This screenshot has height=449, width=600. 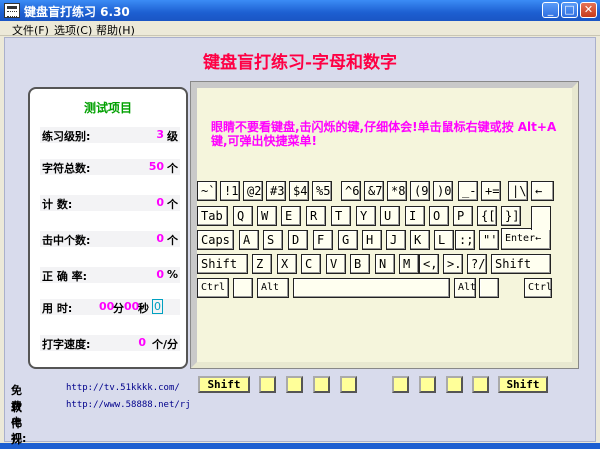 What do you see at coordinates (222, 264) in the screenshot?
I see `left-shift-key: Shift` at bounding box center [222, 264].